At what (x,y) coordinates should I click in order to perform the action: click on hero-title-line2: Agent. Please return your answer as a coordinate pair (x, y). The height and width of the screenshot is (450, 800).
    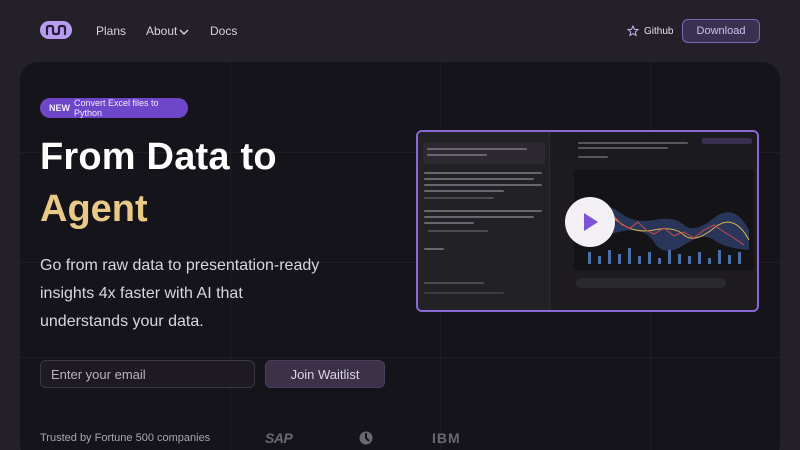
    Looking at the image, I should click on (94, 209).